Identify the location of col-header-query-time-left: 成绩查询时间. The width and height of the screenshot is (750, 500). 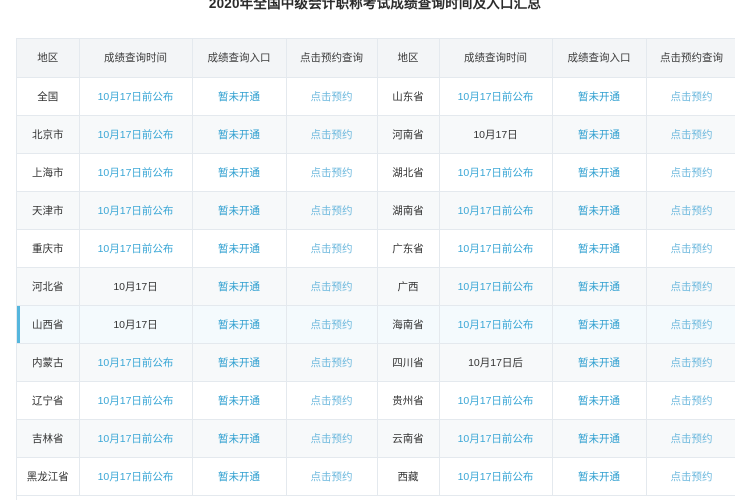
(136, 58).